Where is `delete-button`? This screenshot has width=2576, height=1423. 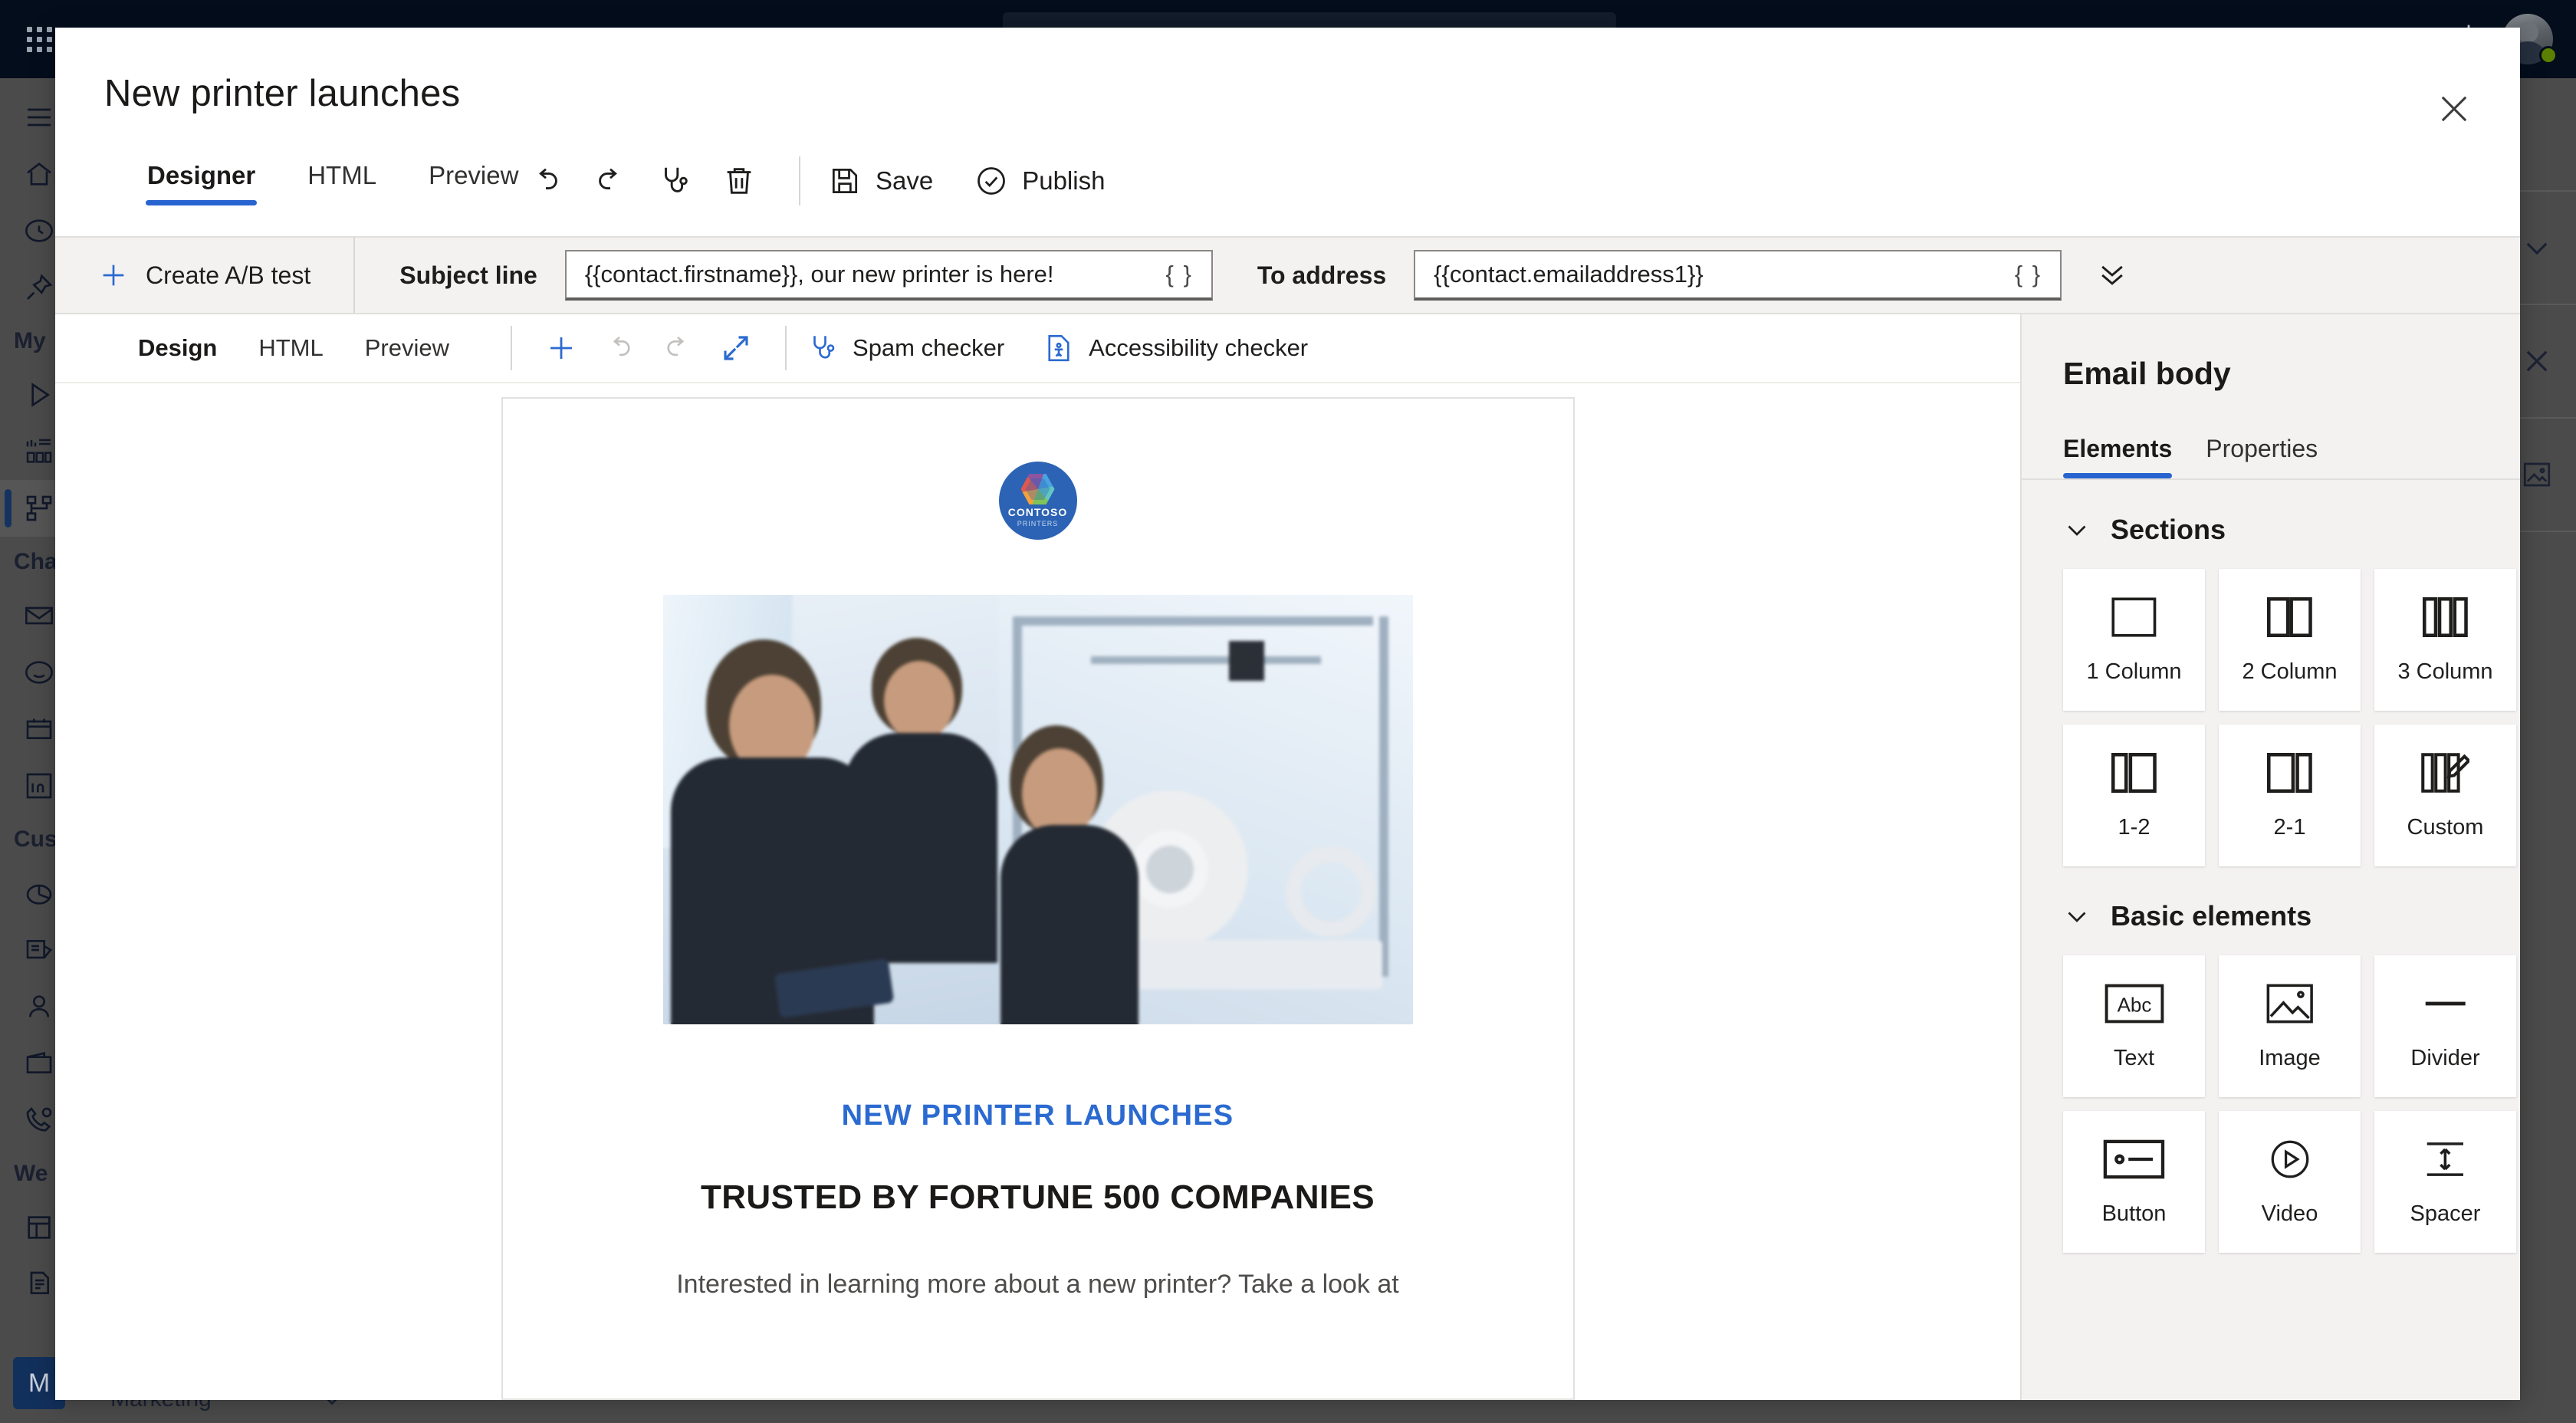
delete-button is located at coordinates (739, 181).